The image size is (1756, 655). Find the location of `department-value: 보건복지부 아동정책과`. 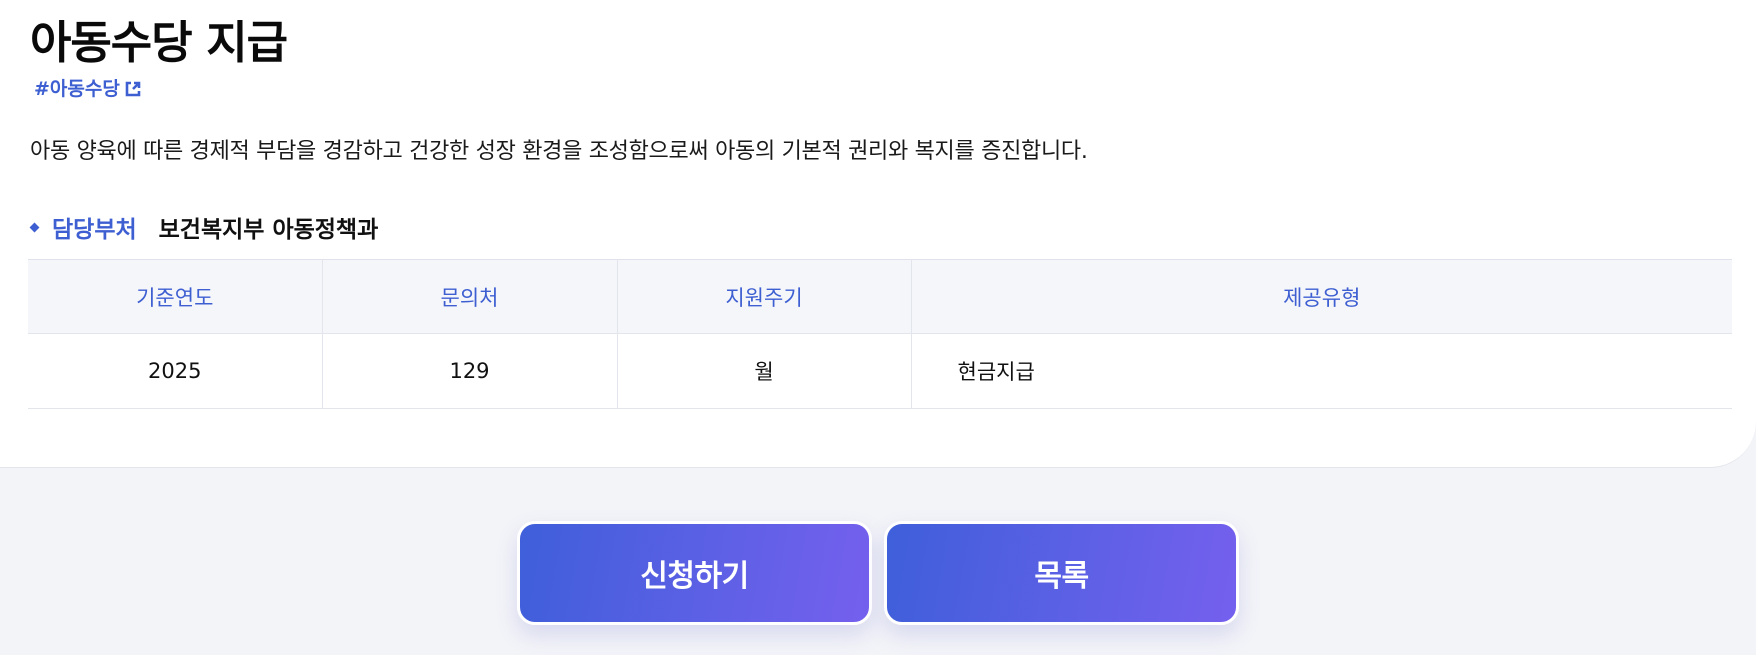

department-value: 보건복지부 아동정책과 is located at coordinates (268, 230).